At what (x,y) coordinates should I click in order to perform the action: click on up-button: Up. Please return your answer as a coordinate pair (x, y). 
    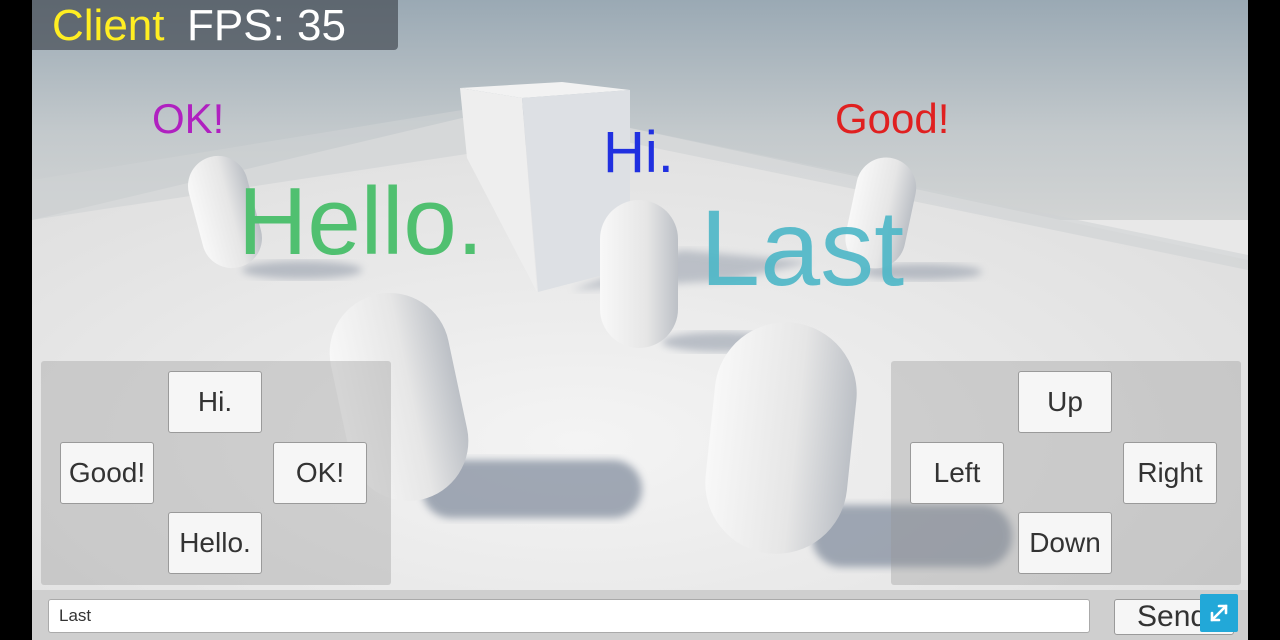
    Looking at the image, I should click on (1065, 402).